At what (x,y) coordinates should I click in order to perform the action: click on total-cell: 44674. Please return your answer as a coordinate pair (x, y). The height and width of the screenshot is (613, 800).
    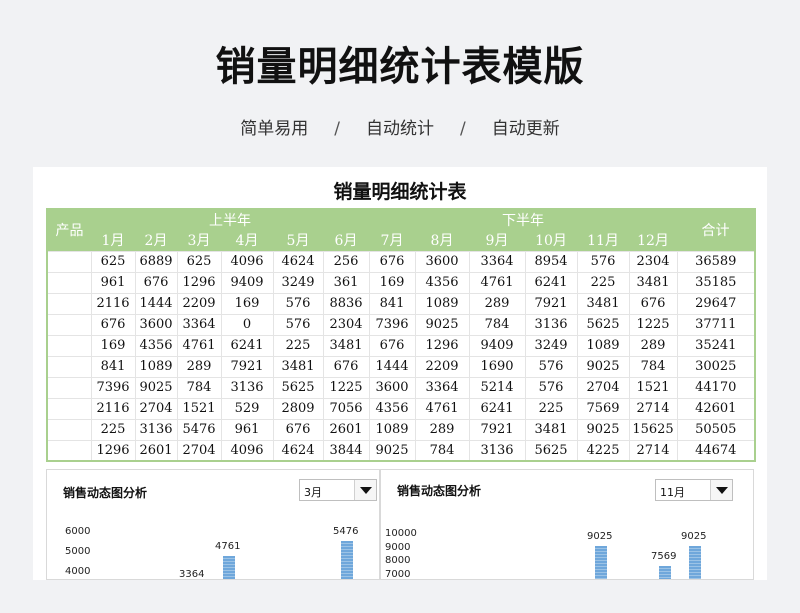
    Looking at the image, I should click on (716, 450).